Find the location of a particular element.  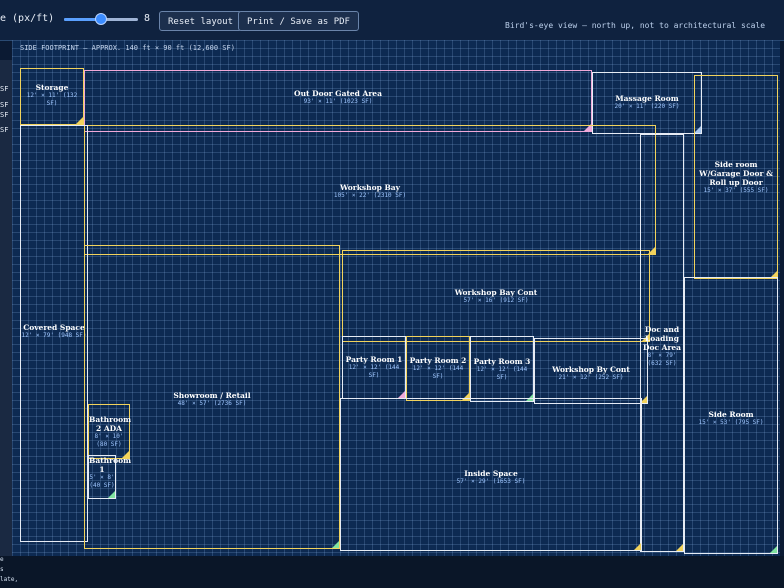

room-name: Out Door Gated Area is located at coordinates (338, 93).